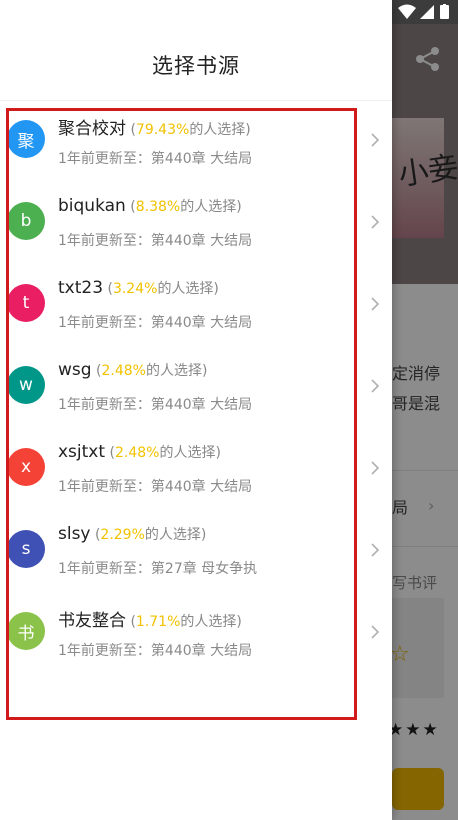 The image size is (458, 820). What do you see at coordinates (196, 389) in the screenshot?
I see `source-item: w wsg (2.48%的人选择) 1年前更新至：第440章 大结局` at bounding box center [196, 389].